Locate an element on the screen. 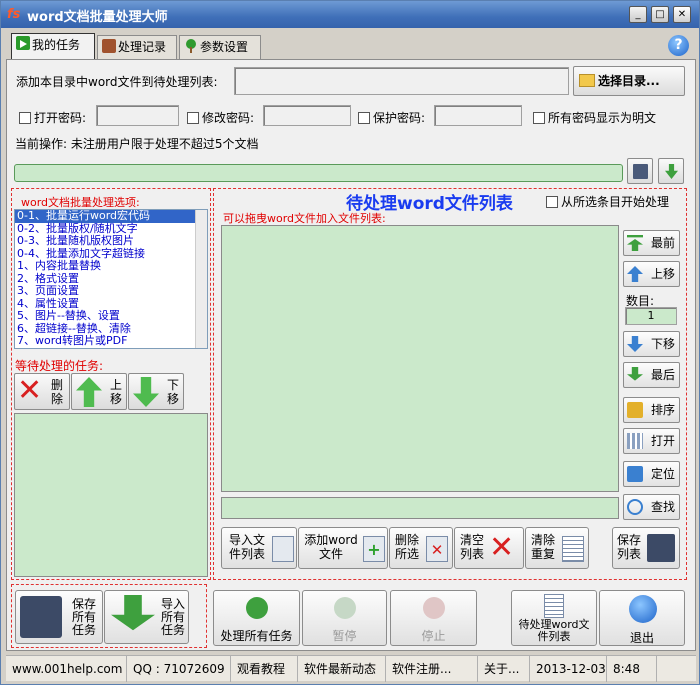  option-item: 0-1、批量运行word宏代码 is located at coordinates (111, 216).